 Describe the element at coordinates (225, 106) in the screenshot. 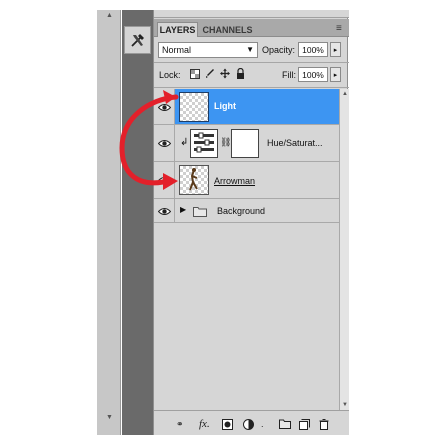

I see `layer-name: Light` at that location.